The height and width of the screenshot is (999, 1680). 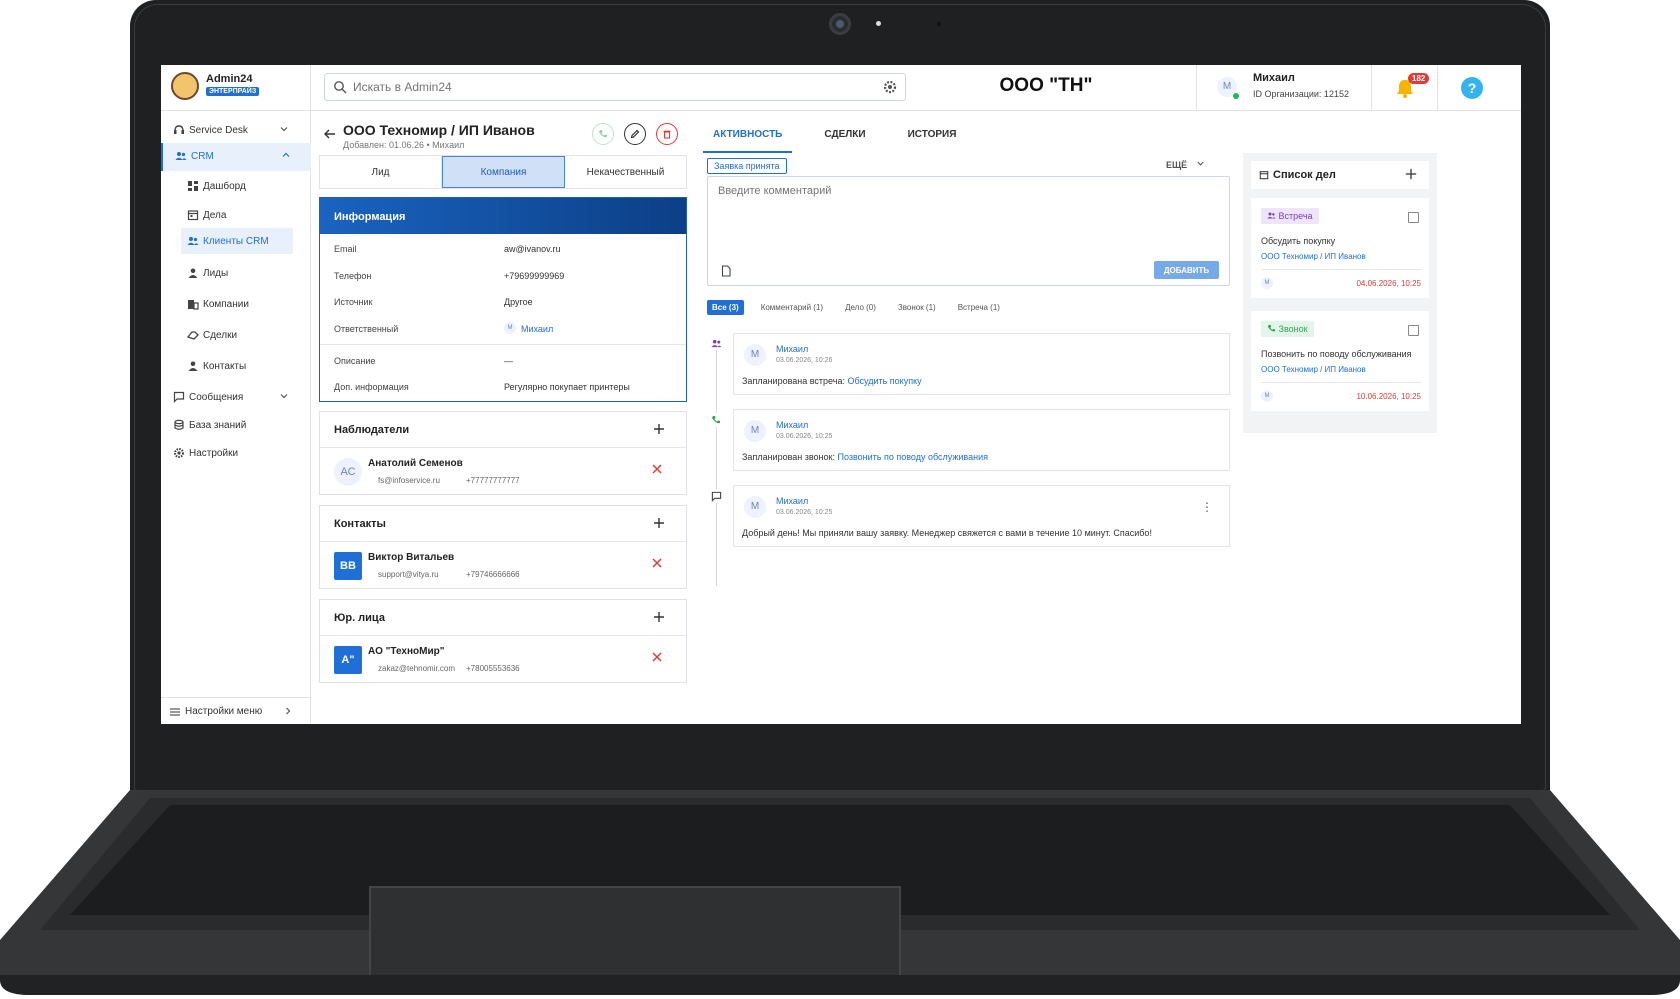 What do you see at coordinates (236, 88) in the screenshot?
I see `brand: Admin24 ЭНТЕРПРАЙЗ` at bounding box center [236, 88].